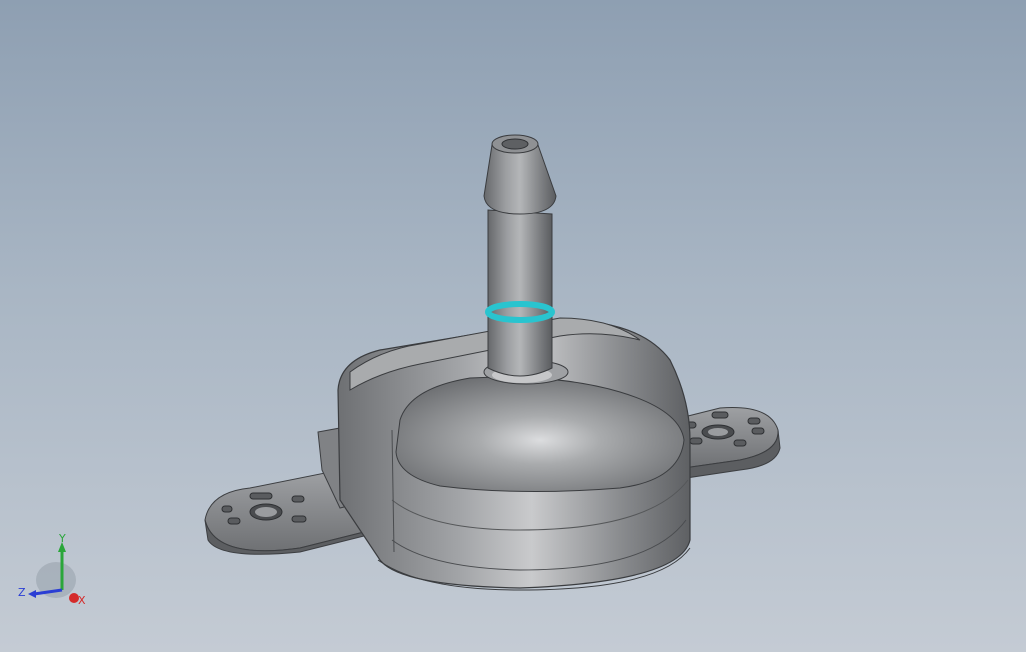 This screenshot has height=652, width=1026. Describe the element at coordinates (520, 255) in the screenshot. I see `hose-barb` at that location.